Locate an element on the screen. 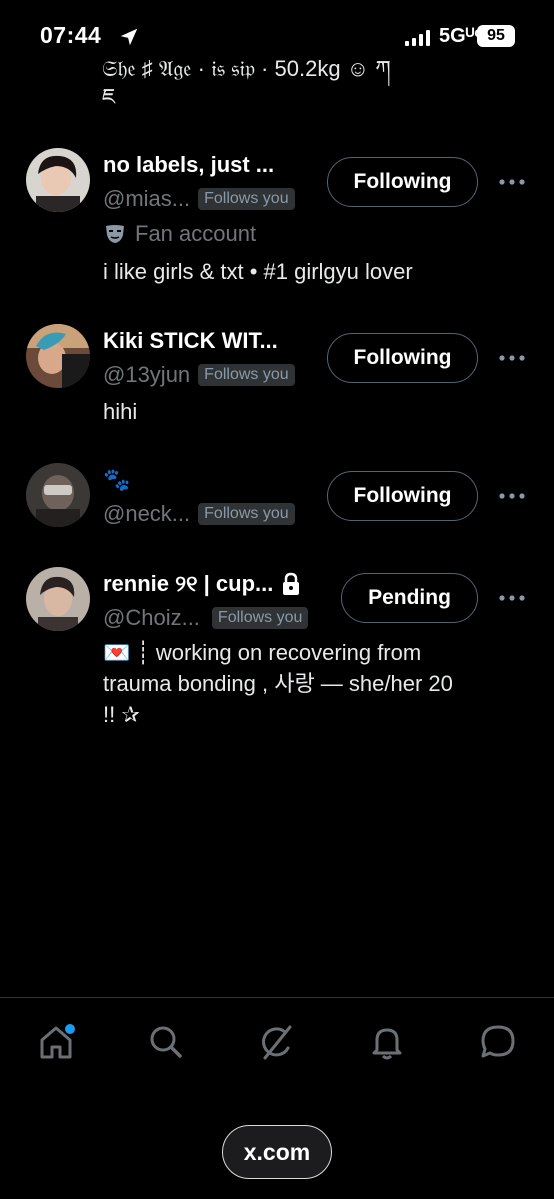 Image resolution: width=554 pixels, height=1199 pixels. home-icon is located at coordinates (57, 1041).